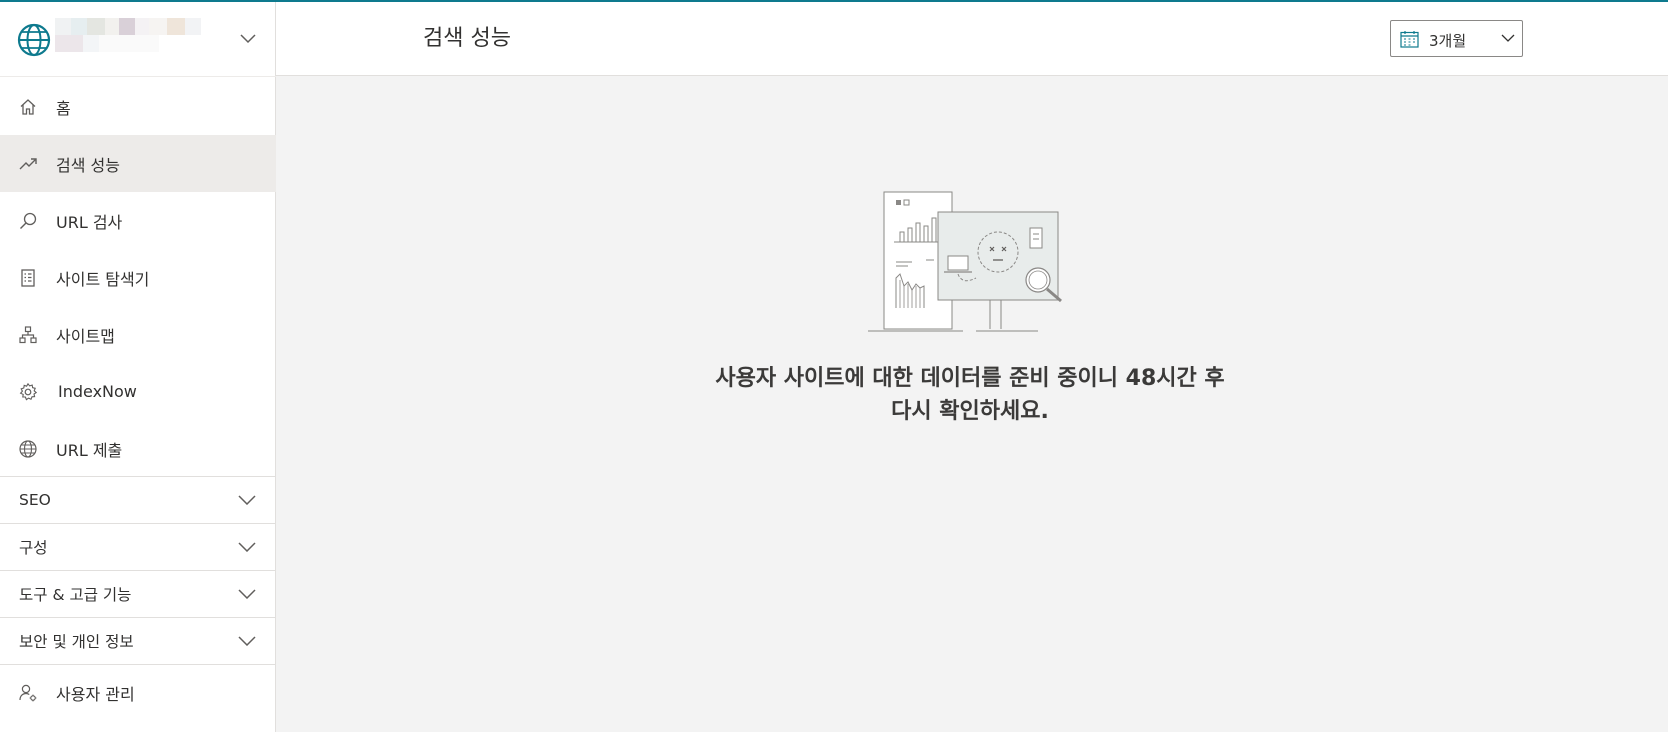  What do you see at coordinates (138, 499) in the screenshot?
I see `group-seo: SEO` at bounding box center [138, 499].